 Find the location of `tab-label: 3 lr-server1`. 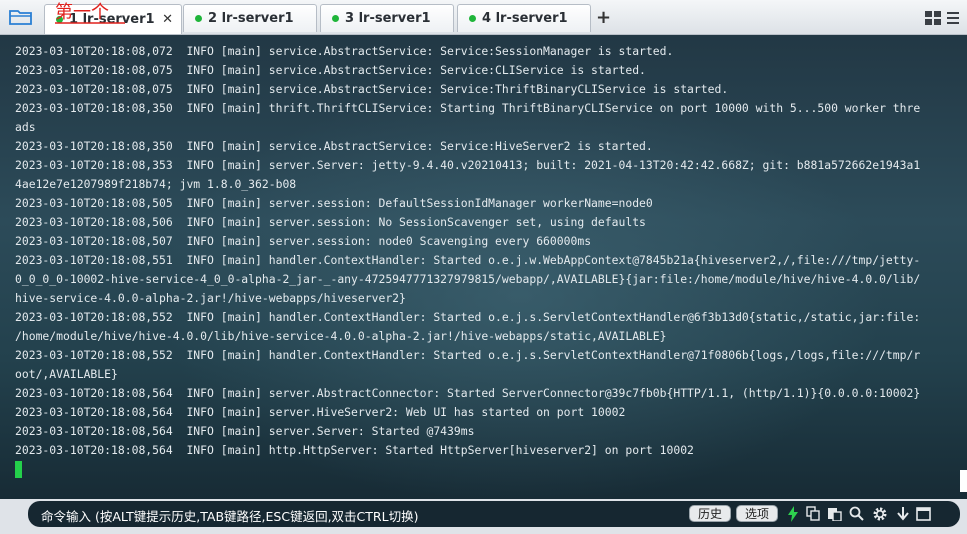

tab-label: 3 lr-server1 is located at coordinates (388, 18).